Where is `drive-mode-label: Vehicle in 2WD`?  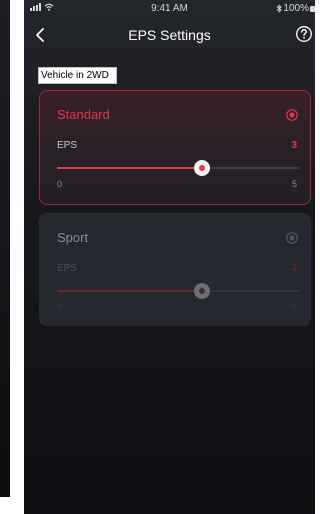
drive-mode-label: Vehicle in 2WD is located at coordinates (77, 75).